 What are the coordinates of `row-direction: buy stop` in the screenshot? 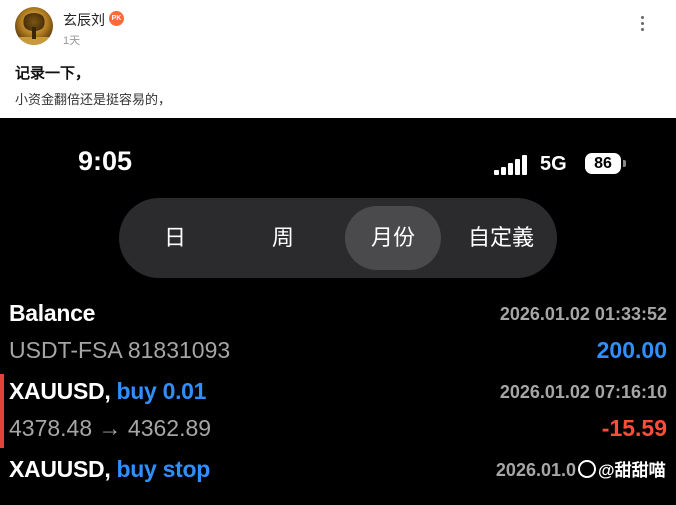 It's located at (163, 469).